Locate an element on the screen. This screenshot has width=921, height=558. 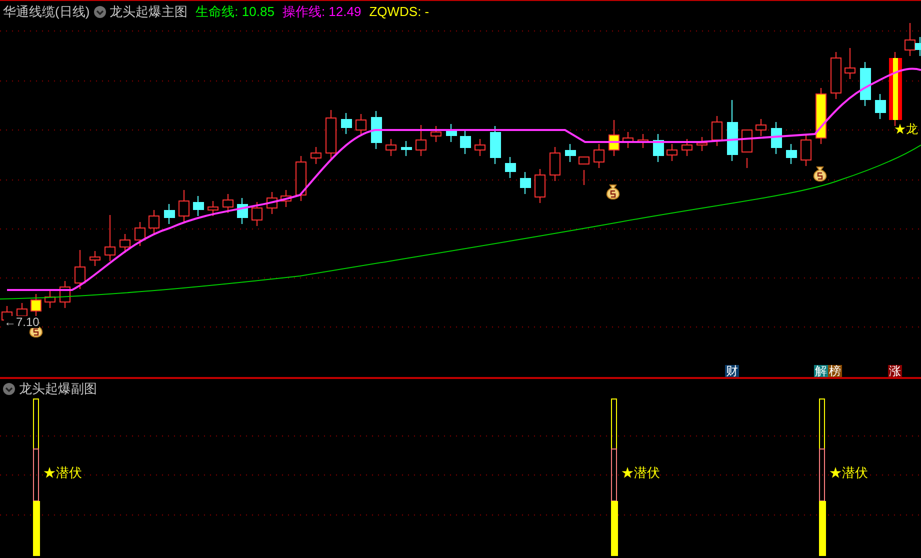
indicator-reading: 操作线: 12.49 is located at coordinates (322, 12).